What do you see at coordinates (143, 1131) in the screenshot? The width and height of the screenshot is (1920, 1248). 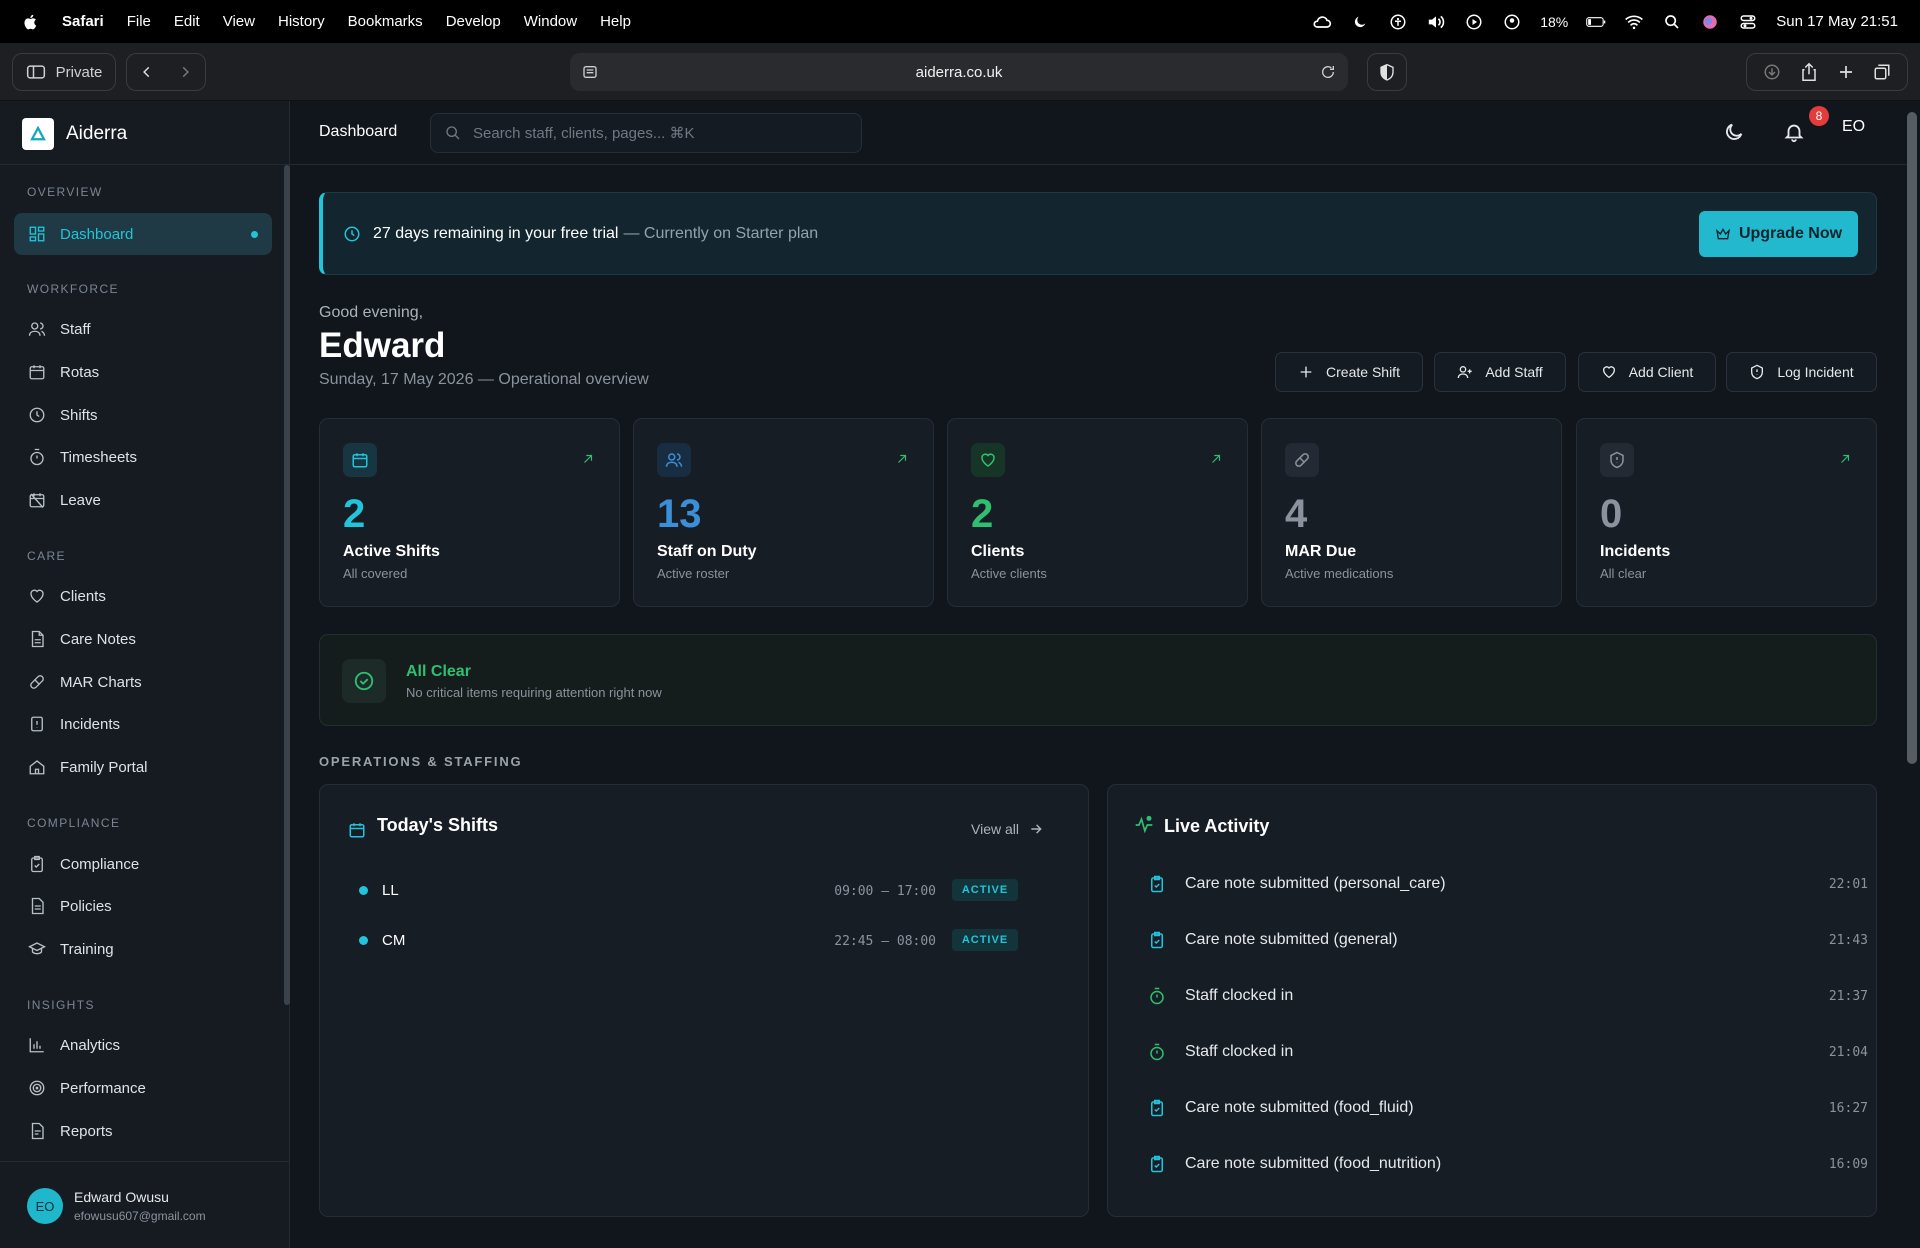 I see `sidebar-item-reports: Reports` at bounding box center [143, 1131].